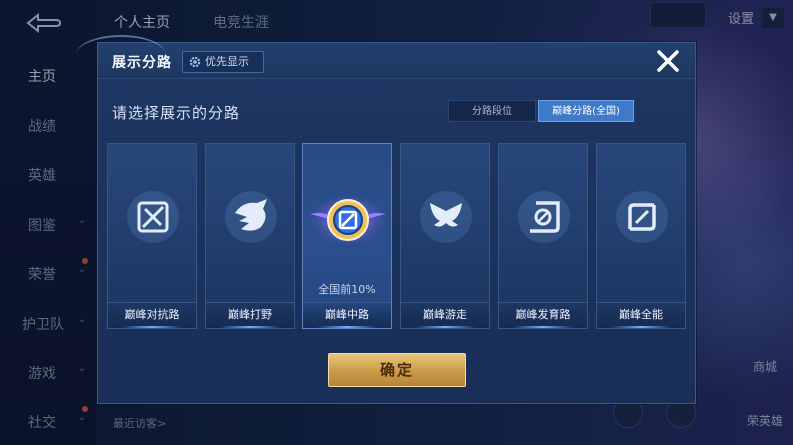  I want to click on dialog-title: 展示分路, so click(142, 63).